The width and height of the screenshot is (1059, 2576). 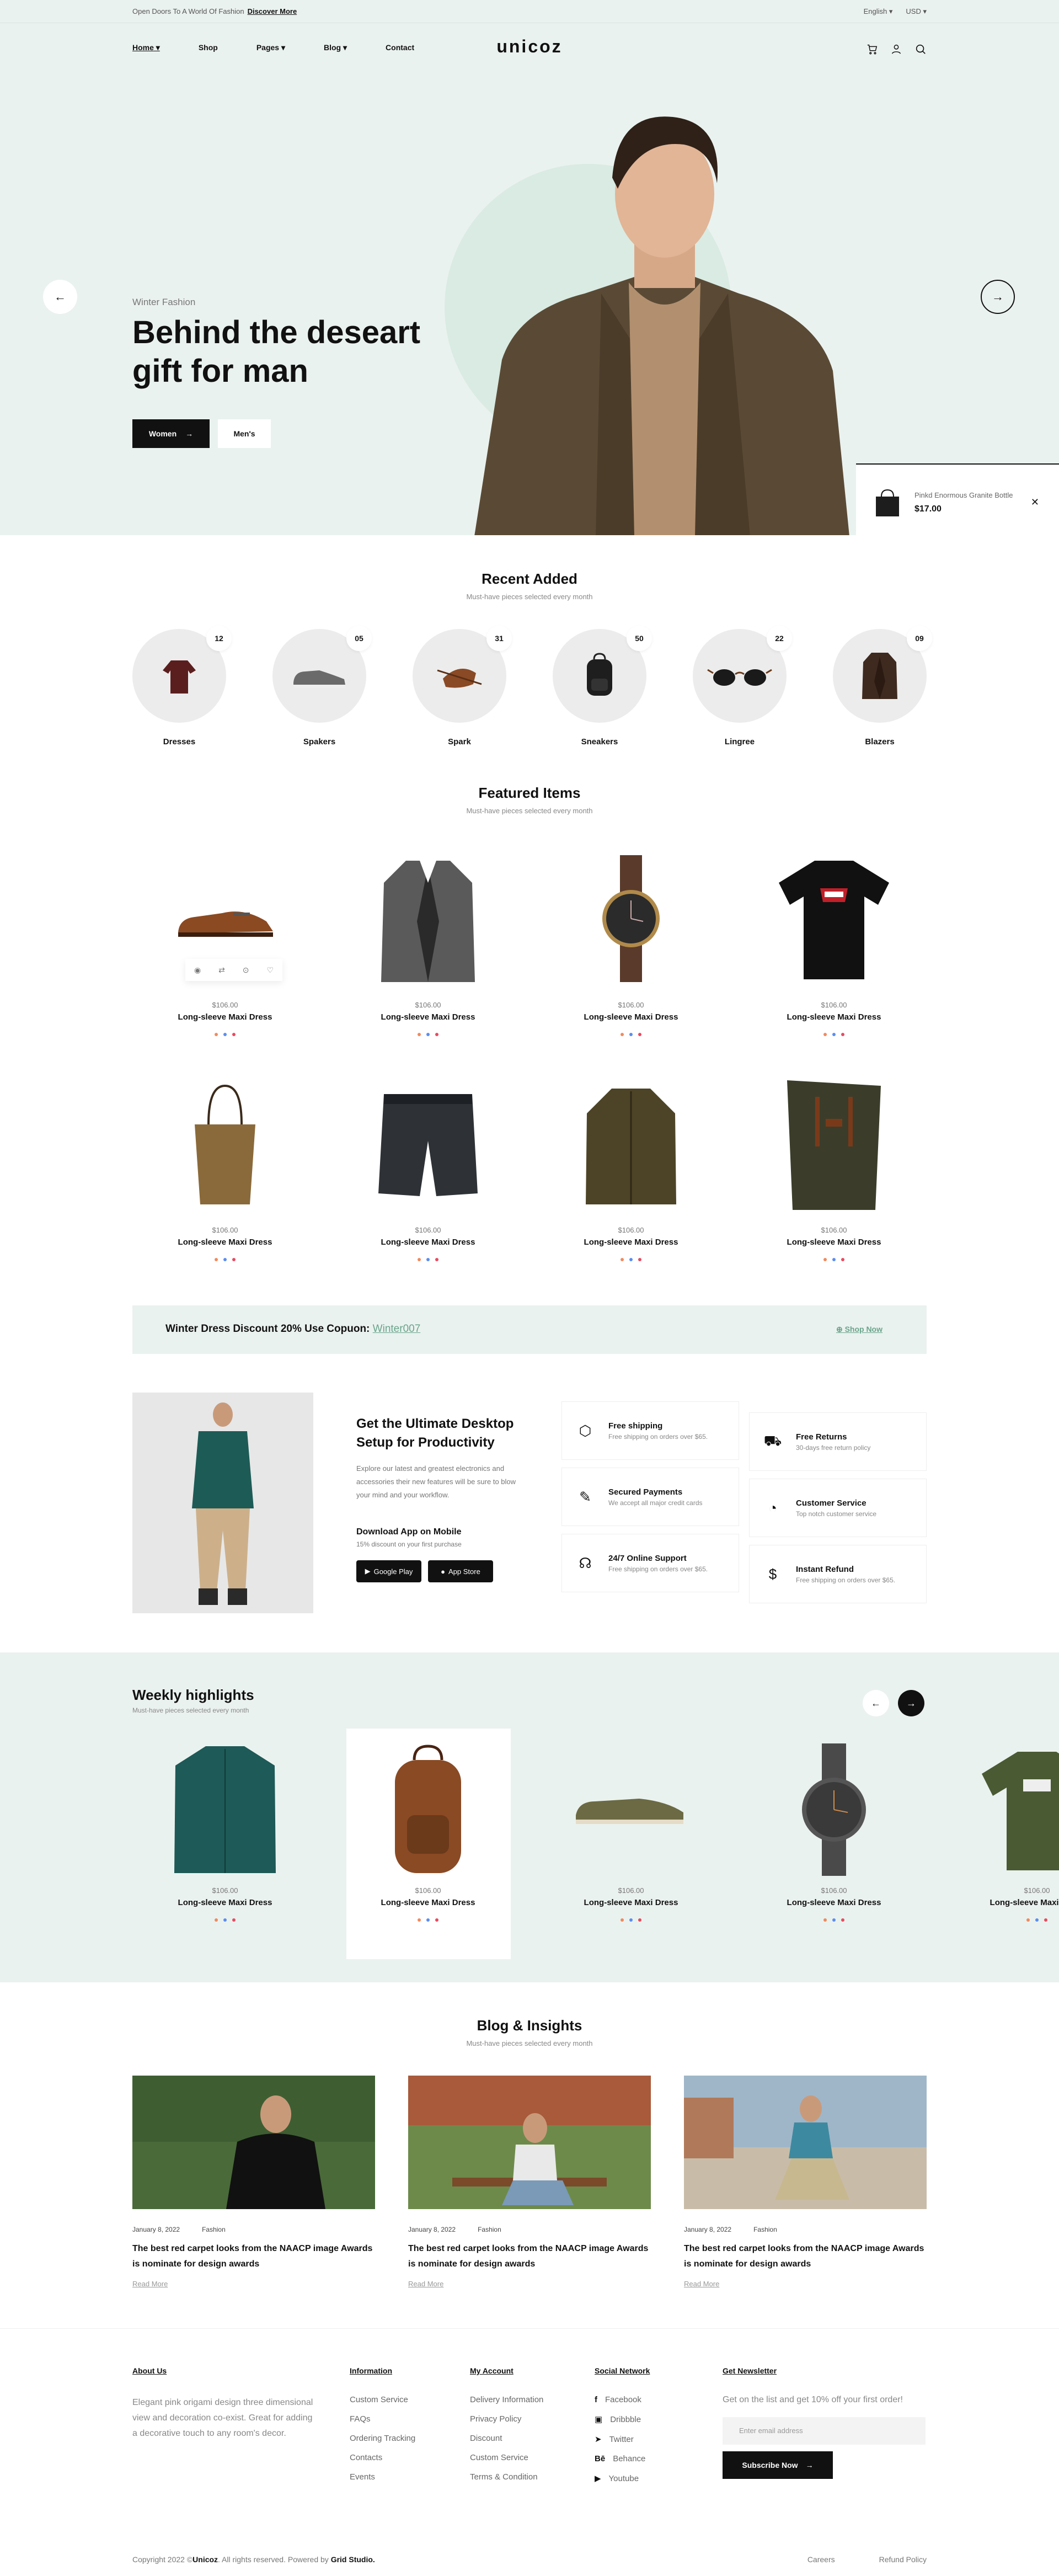 I want to click on social-behance: Bē Behance, so click(x=622, y=2458).